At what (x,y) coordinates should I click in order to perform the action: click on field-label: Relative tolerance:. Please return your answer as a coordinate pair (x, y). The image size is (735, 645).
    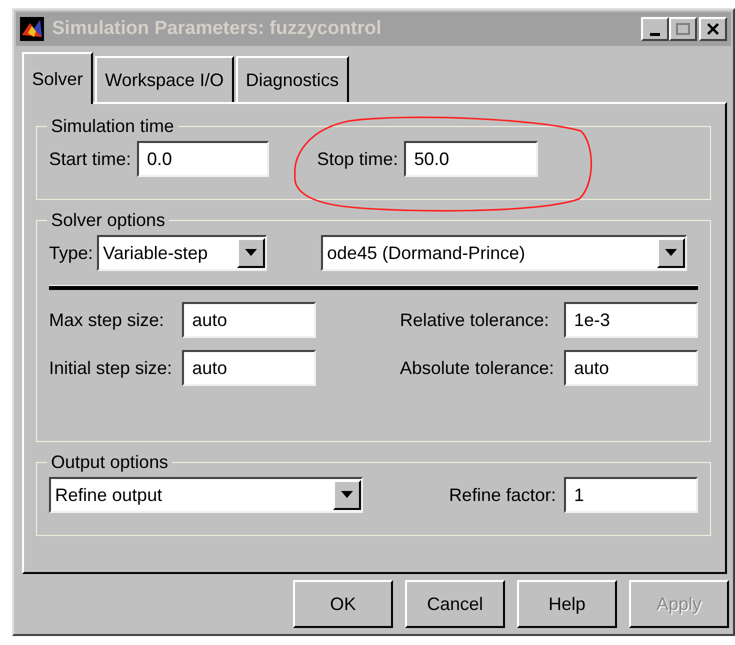
    Looking at the image, I should click on (475, 320).